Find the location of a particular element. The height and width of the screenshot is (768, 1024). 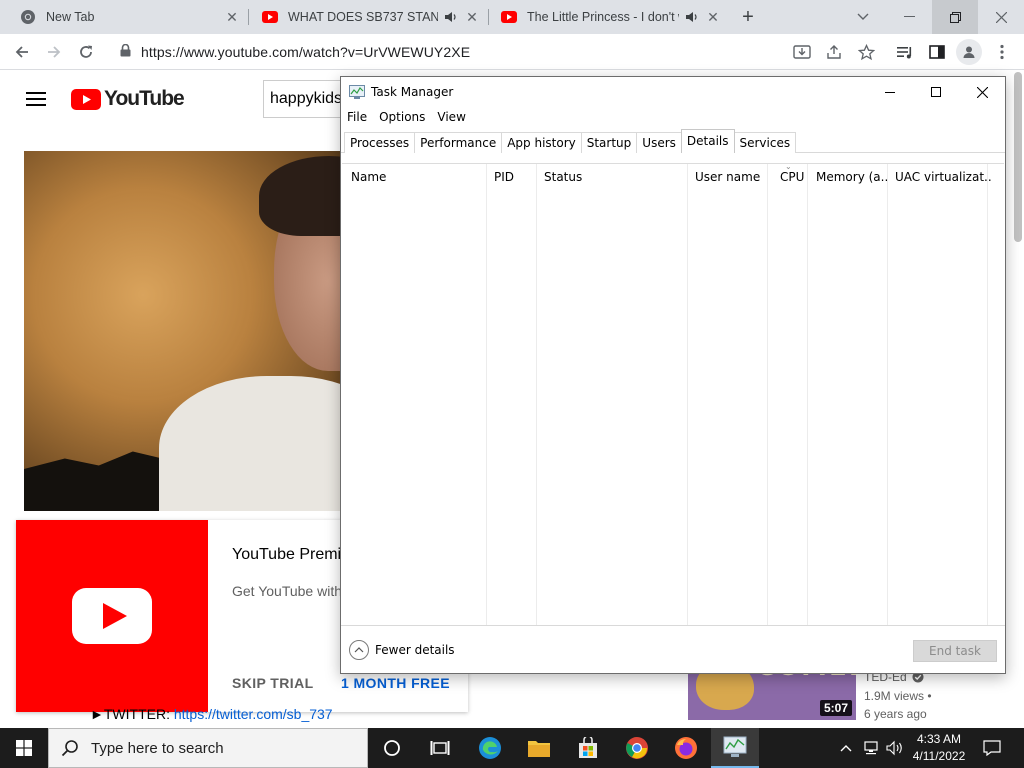

chrome-taskbar-icon is located at coordinates (637, 748).